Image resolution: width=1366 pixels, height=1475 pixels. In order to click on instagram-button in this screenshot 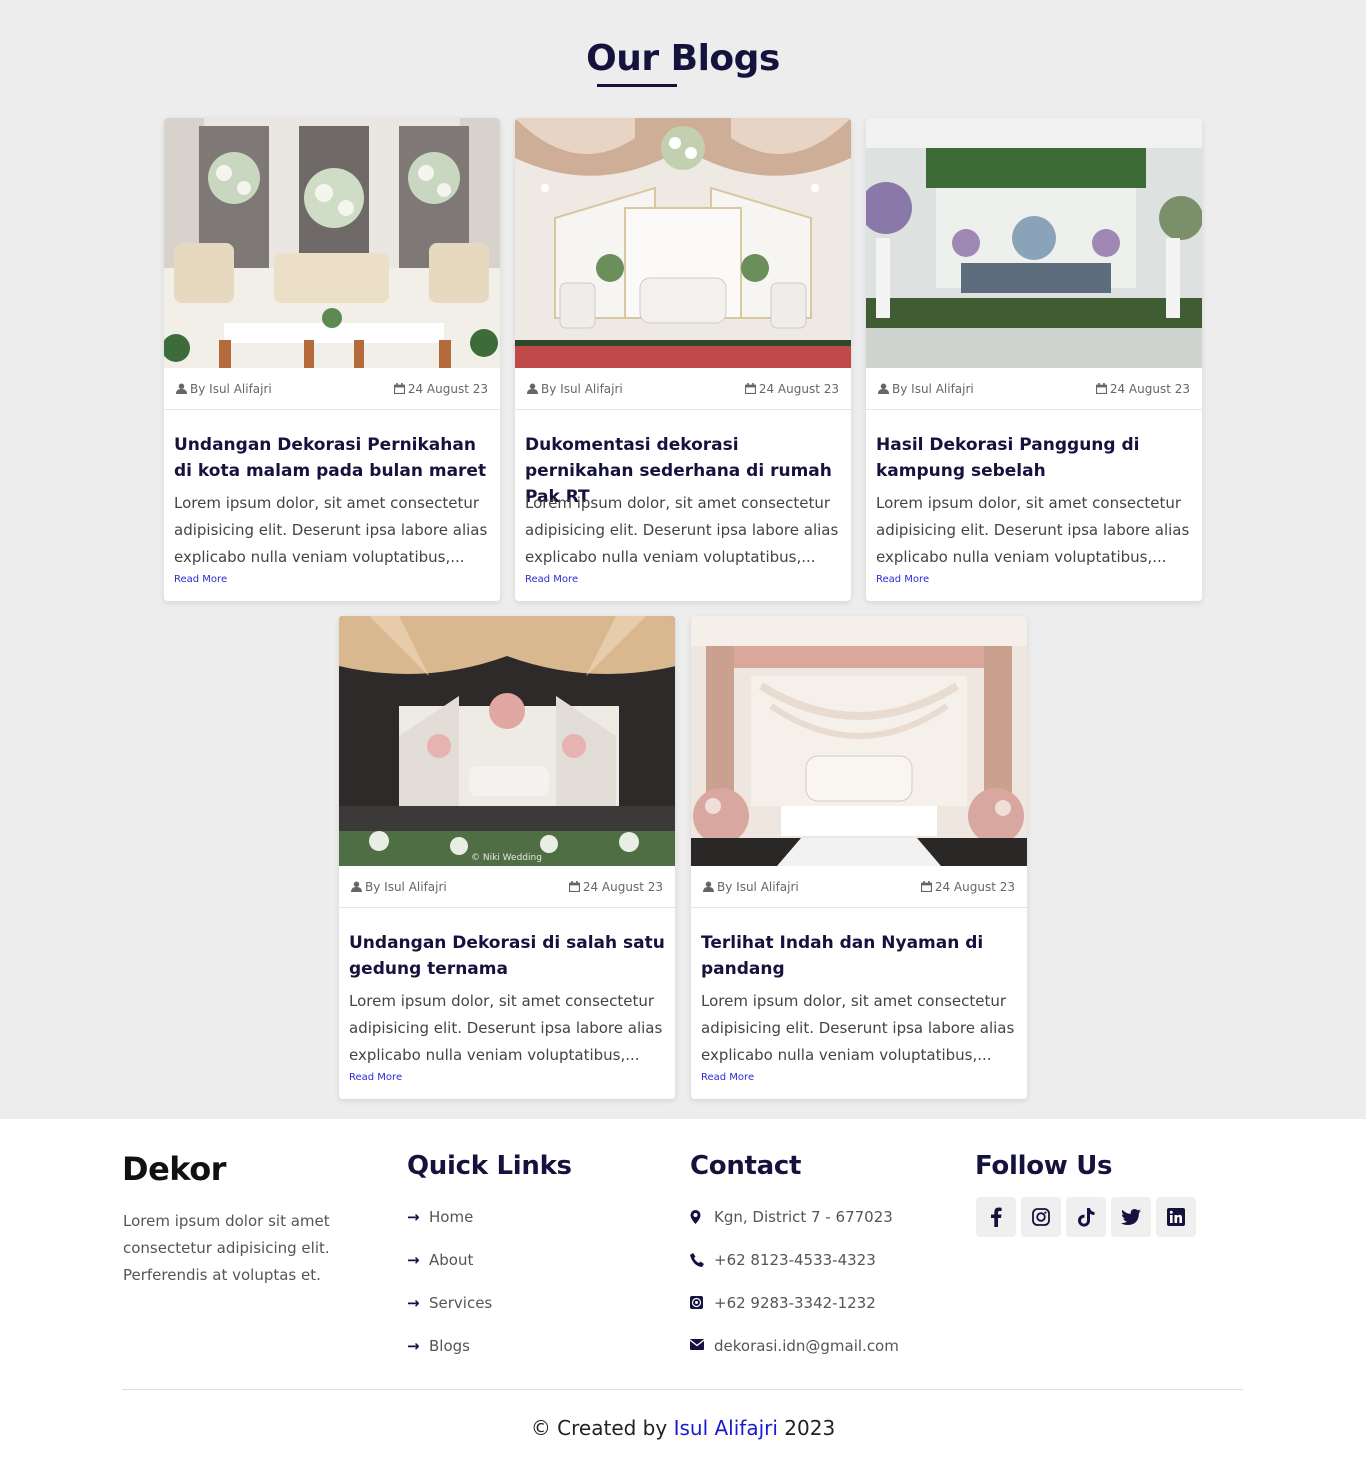, I will do `click(1041, 1217)`.